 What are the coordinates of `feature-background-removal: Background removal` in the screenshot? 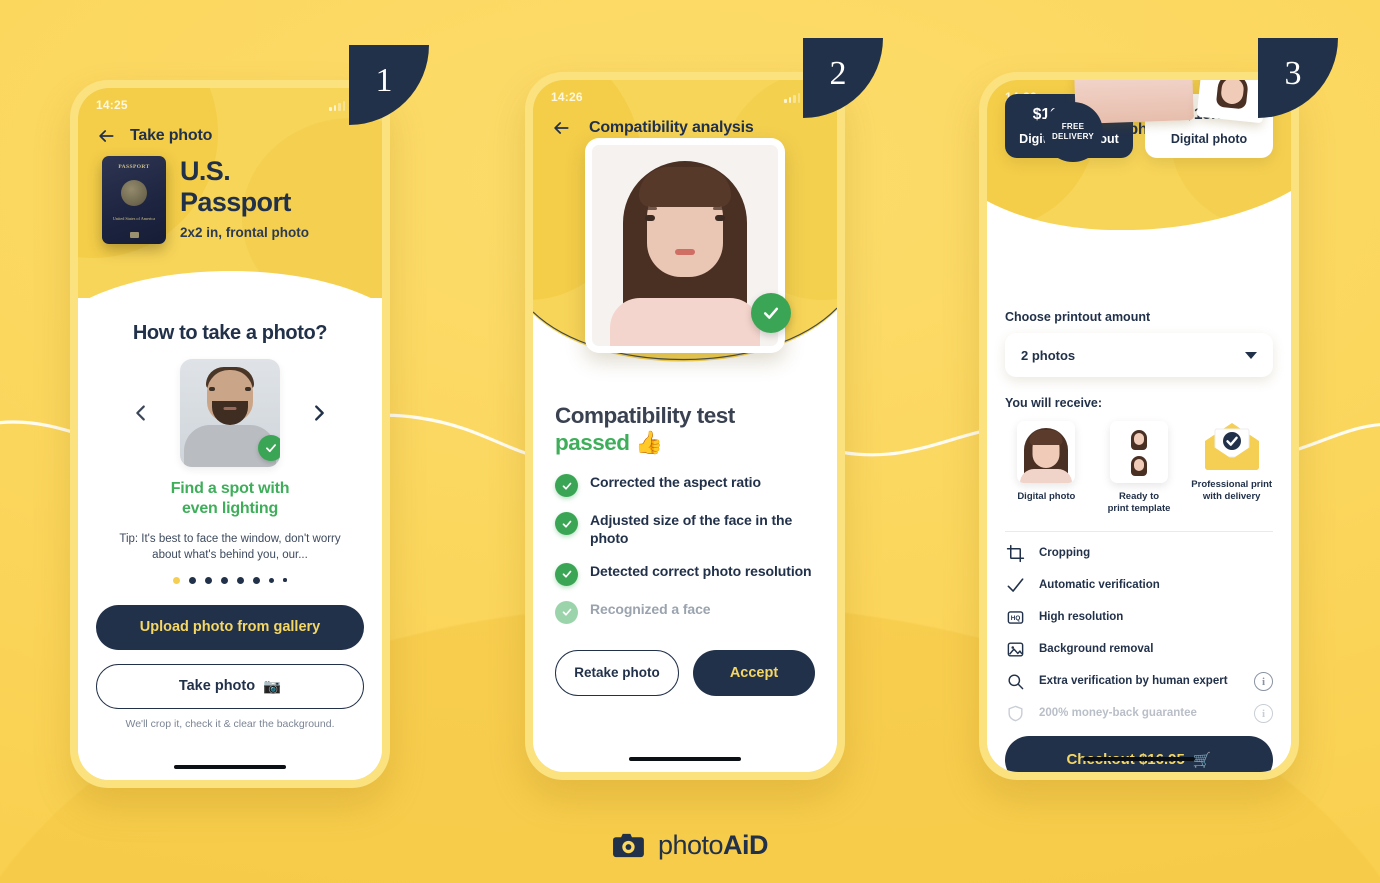 It's located at (1139, 650).